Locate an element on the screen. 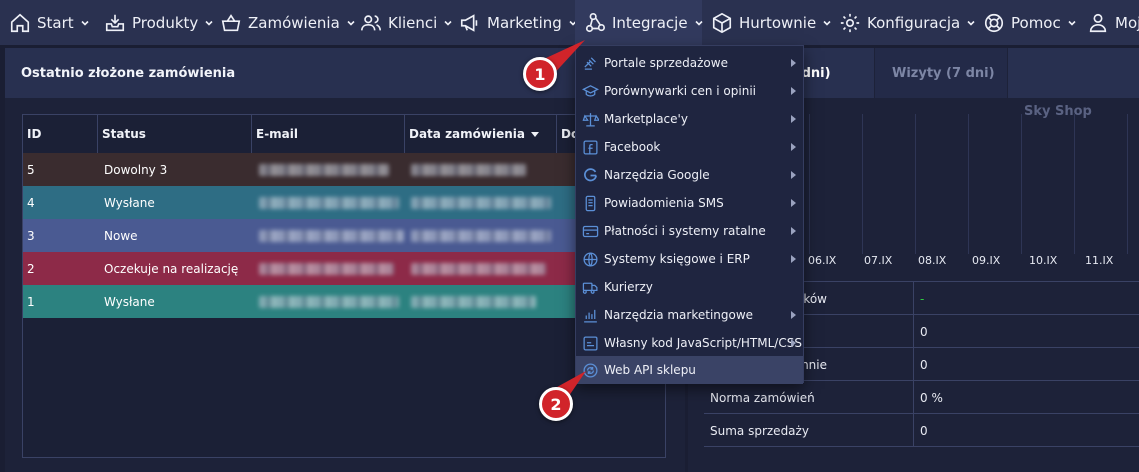  callout-badge-1: 1 is located at coordinates (540, 74).